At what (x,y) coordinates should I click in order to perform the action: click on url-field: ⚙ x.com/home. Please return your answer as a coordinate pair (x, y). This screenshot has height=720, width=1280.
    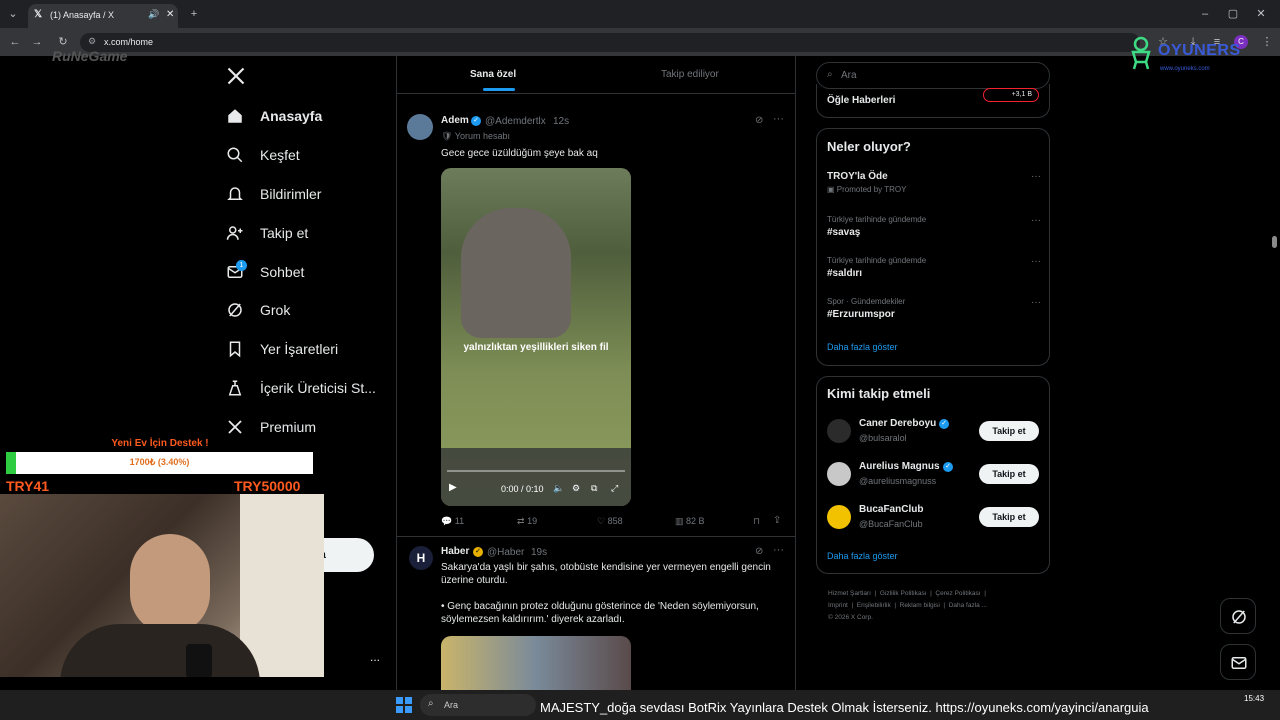
    Looking at the image, I should click on (610, 42).